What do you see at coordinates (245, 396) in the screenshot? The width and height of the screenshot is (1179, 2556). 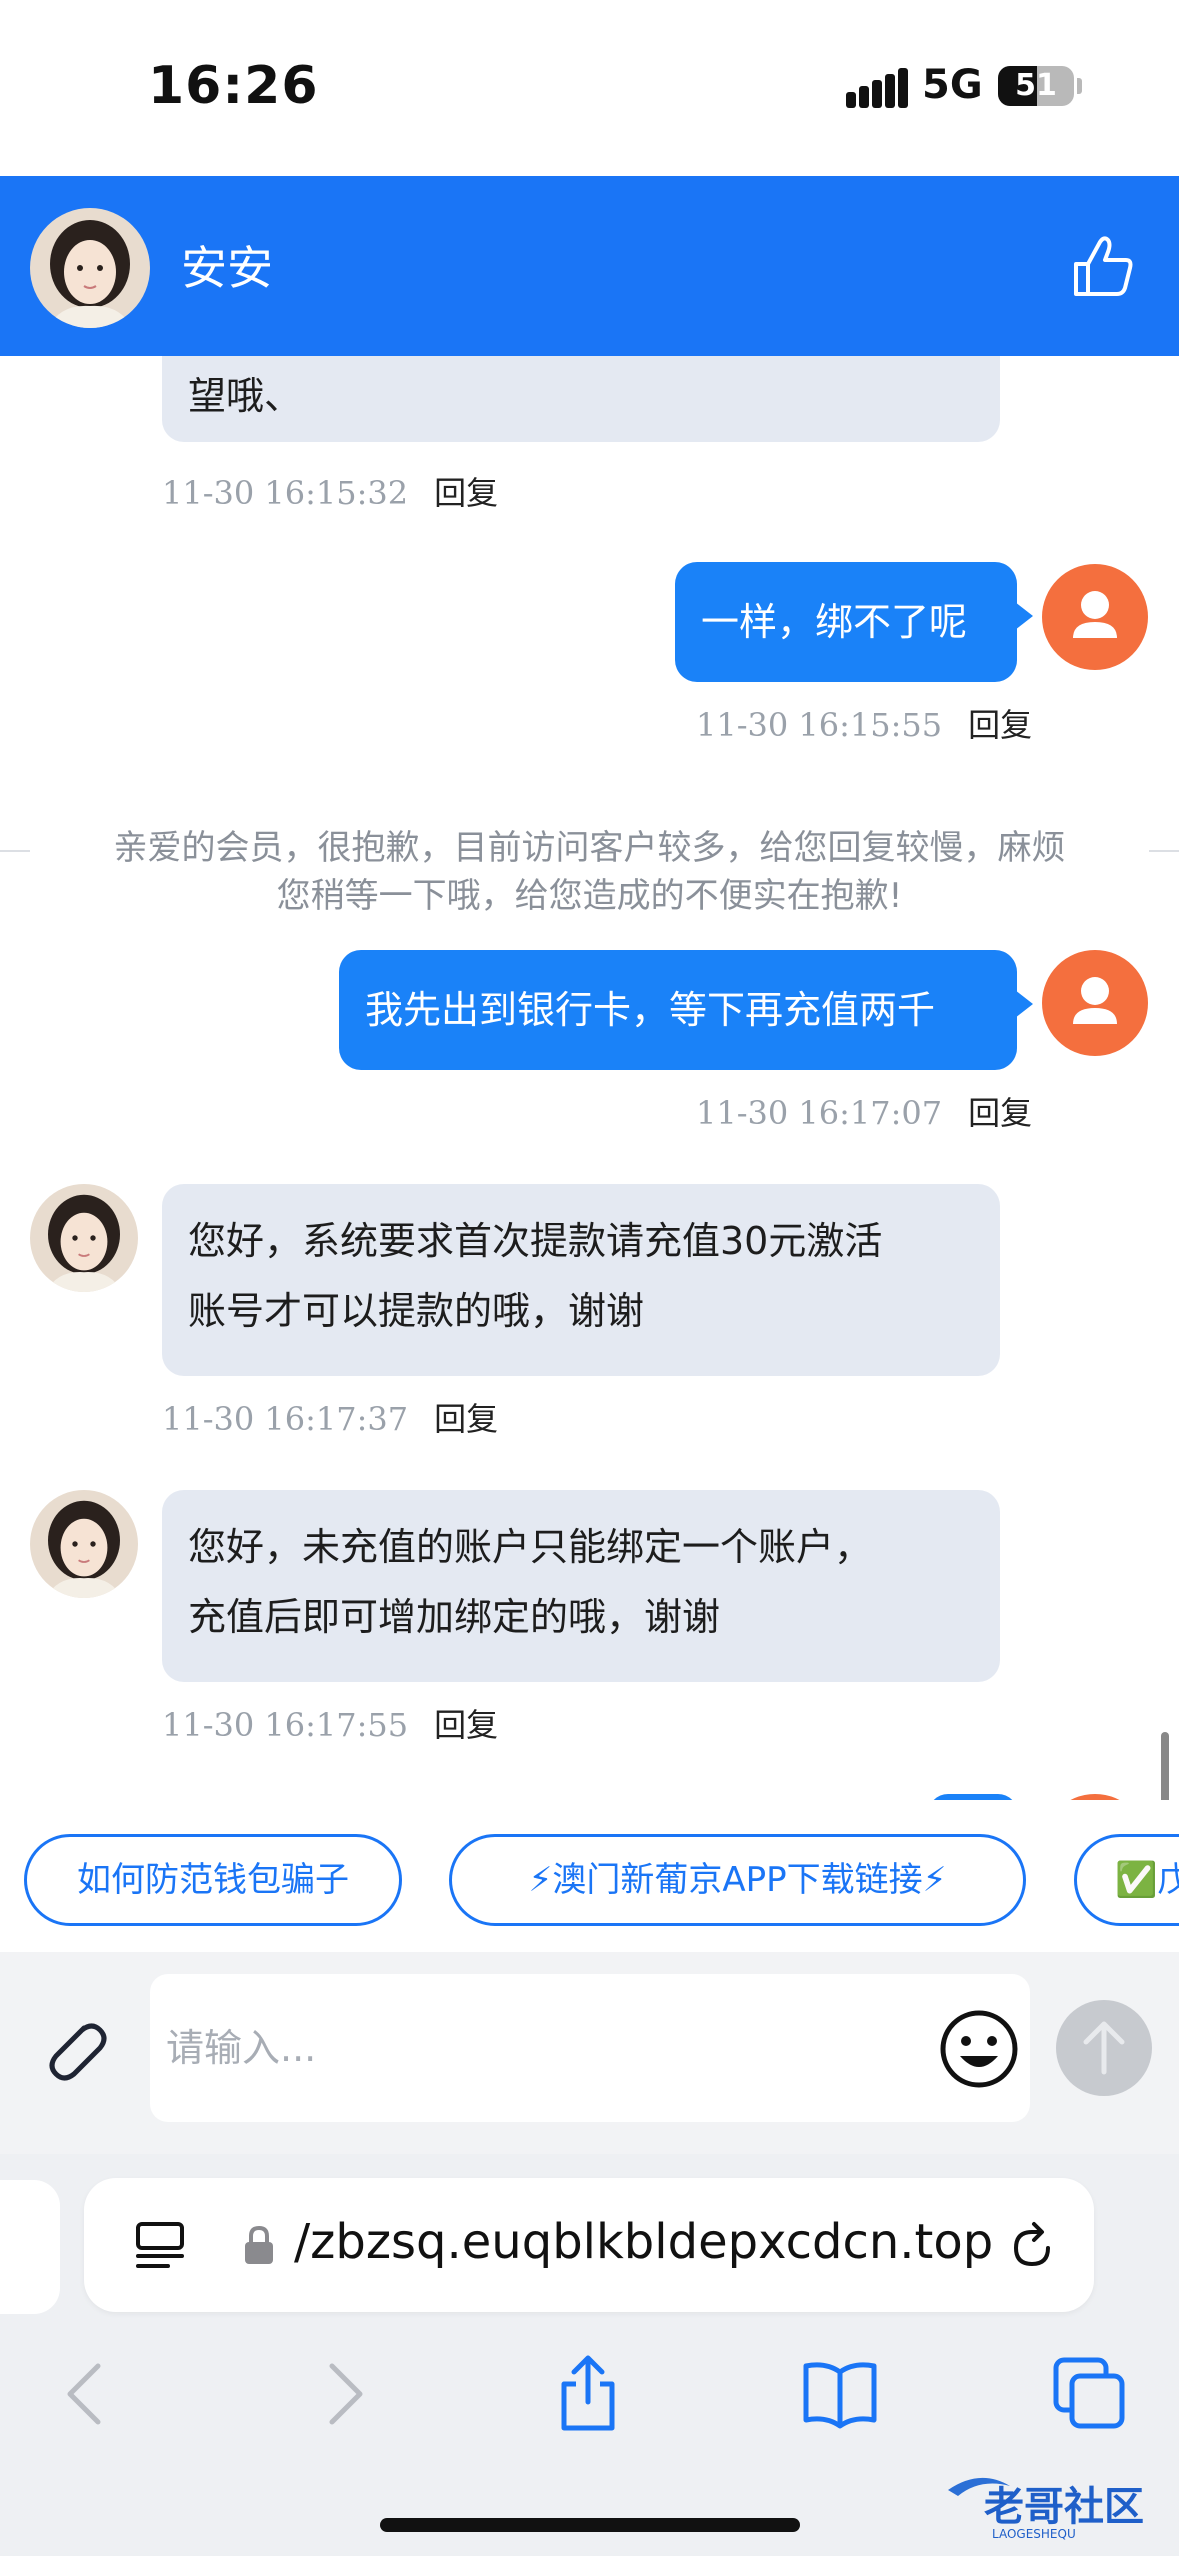 I see `message-text: 望哦、` at bounding box center [245, 396].